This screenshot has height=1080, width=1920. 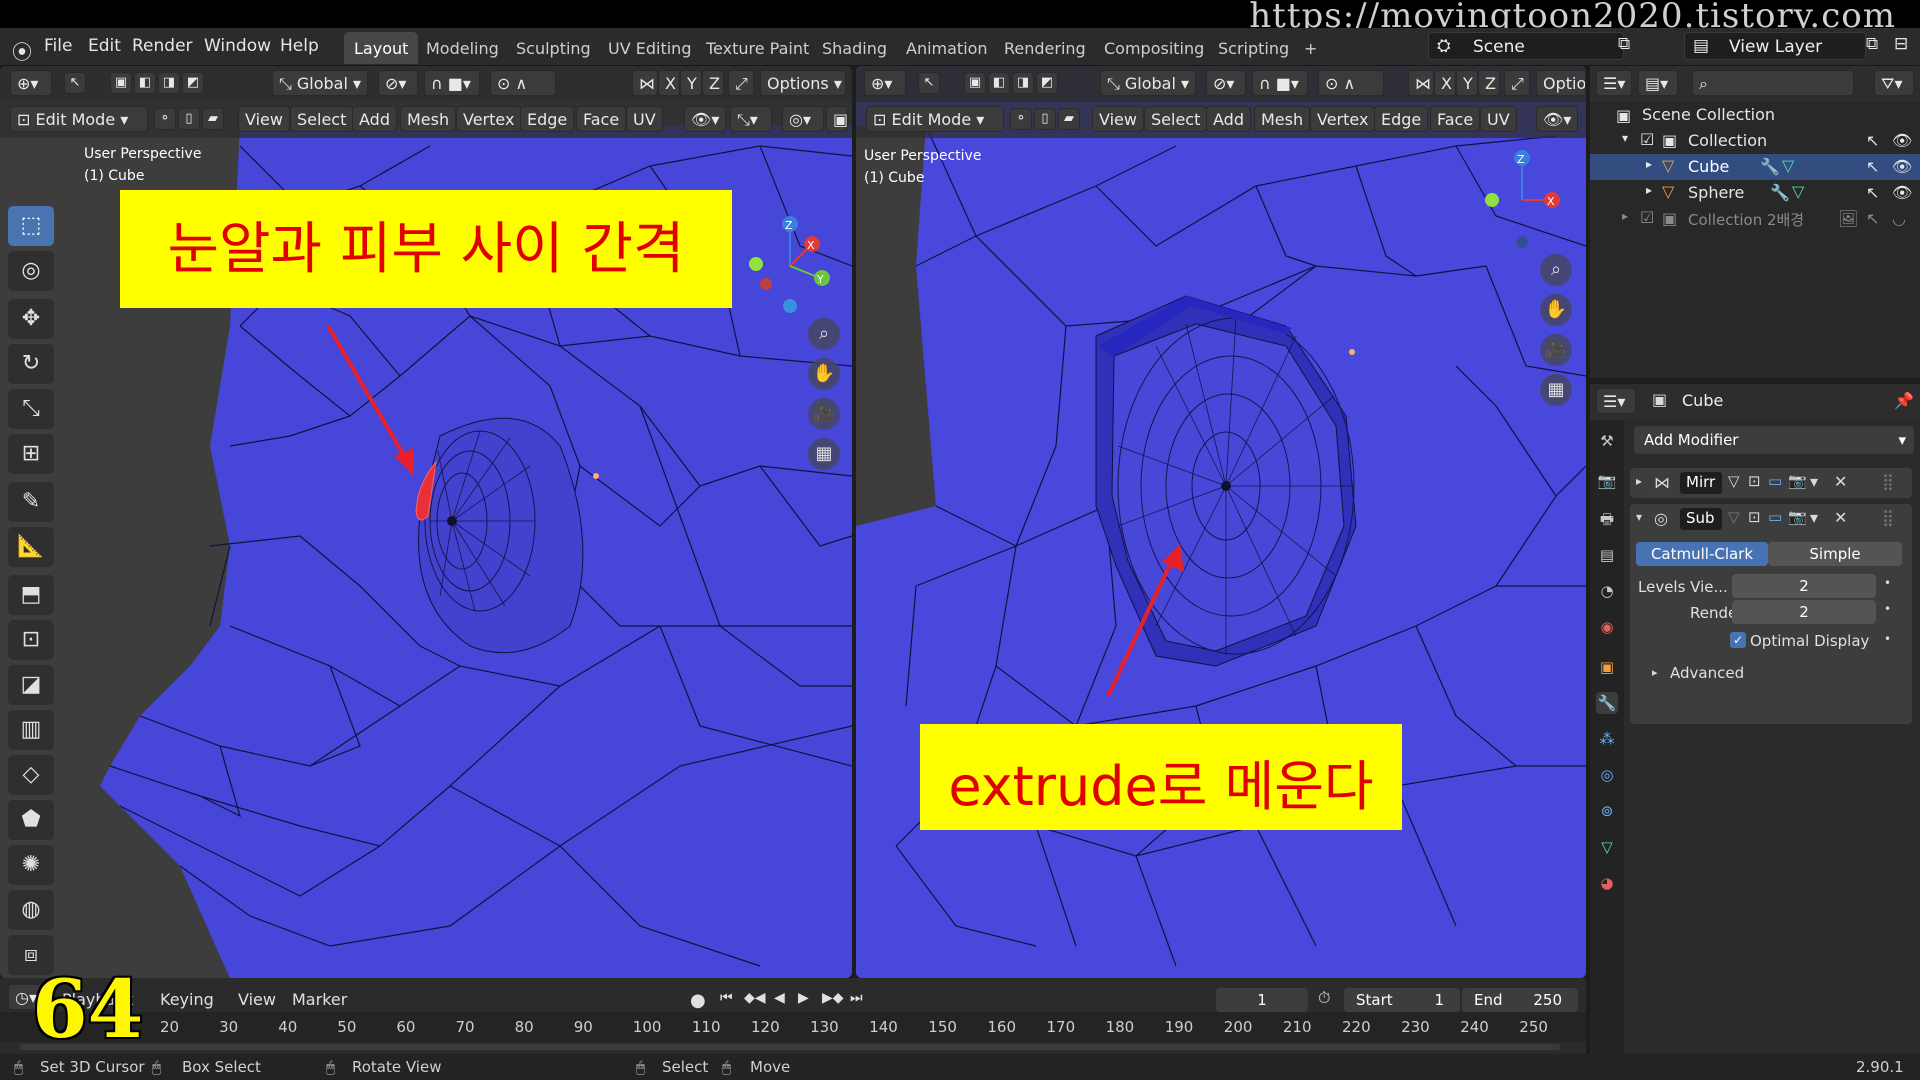 I want to click on modifier-name-field: Sub, so click(x=1701, y=519).